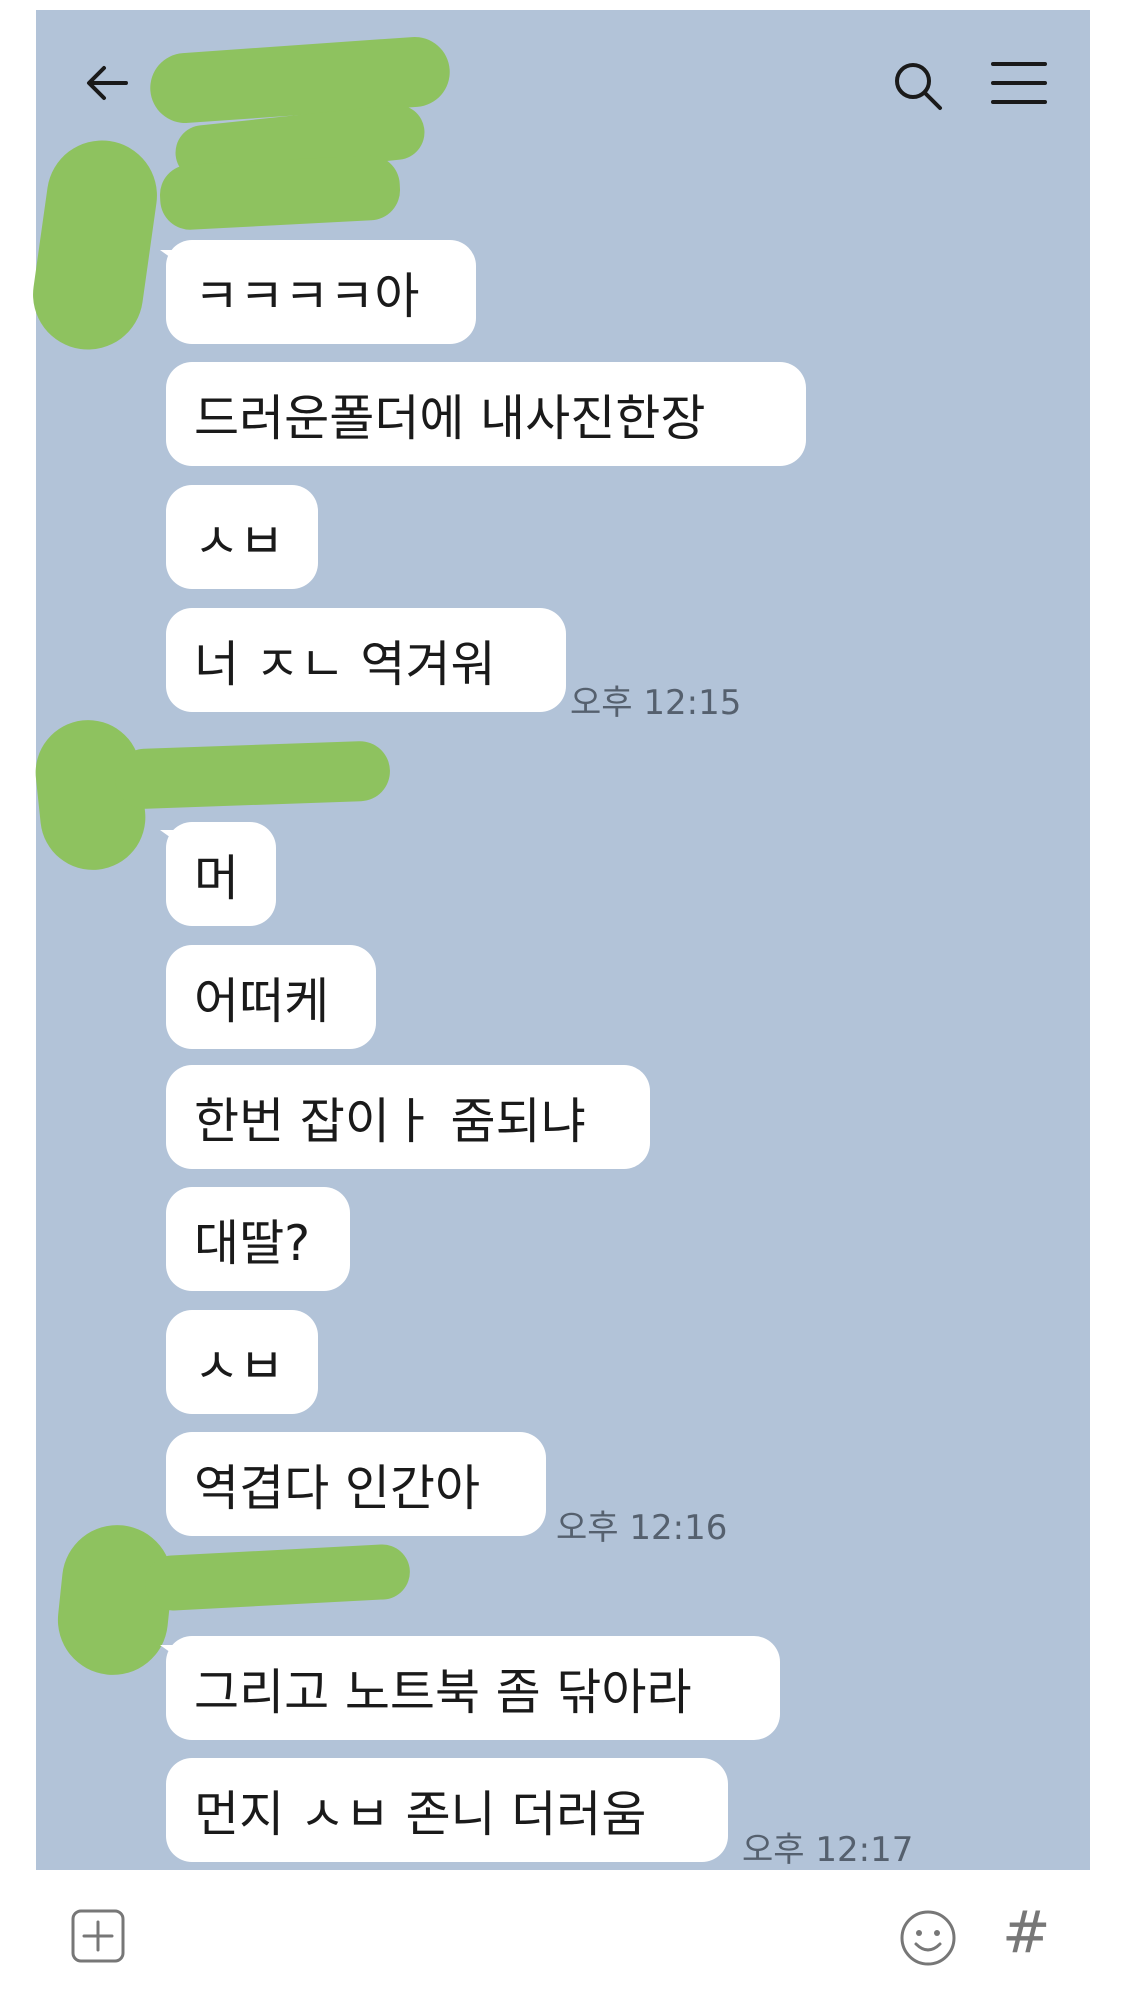 This screenshot has width=1125, height=2005. I want to click on message-bubble: 한번 잡이ㅏ 줌되냐, so click(408, 1117).